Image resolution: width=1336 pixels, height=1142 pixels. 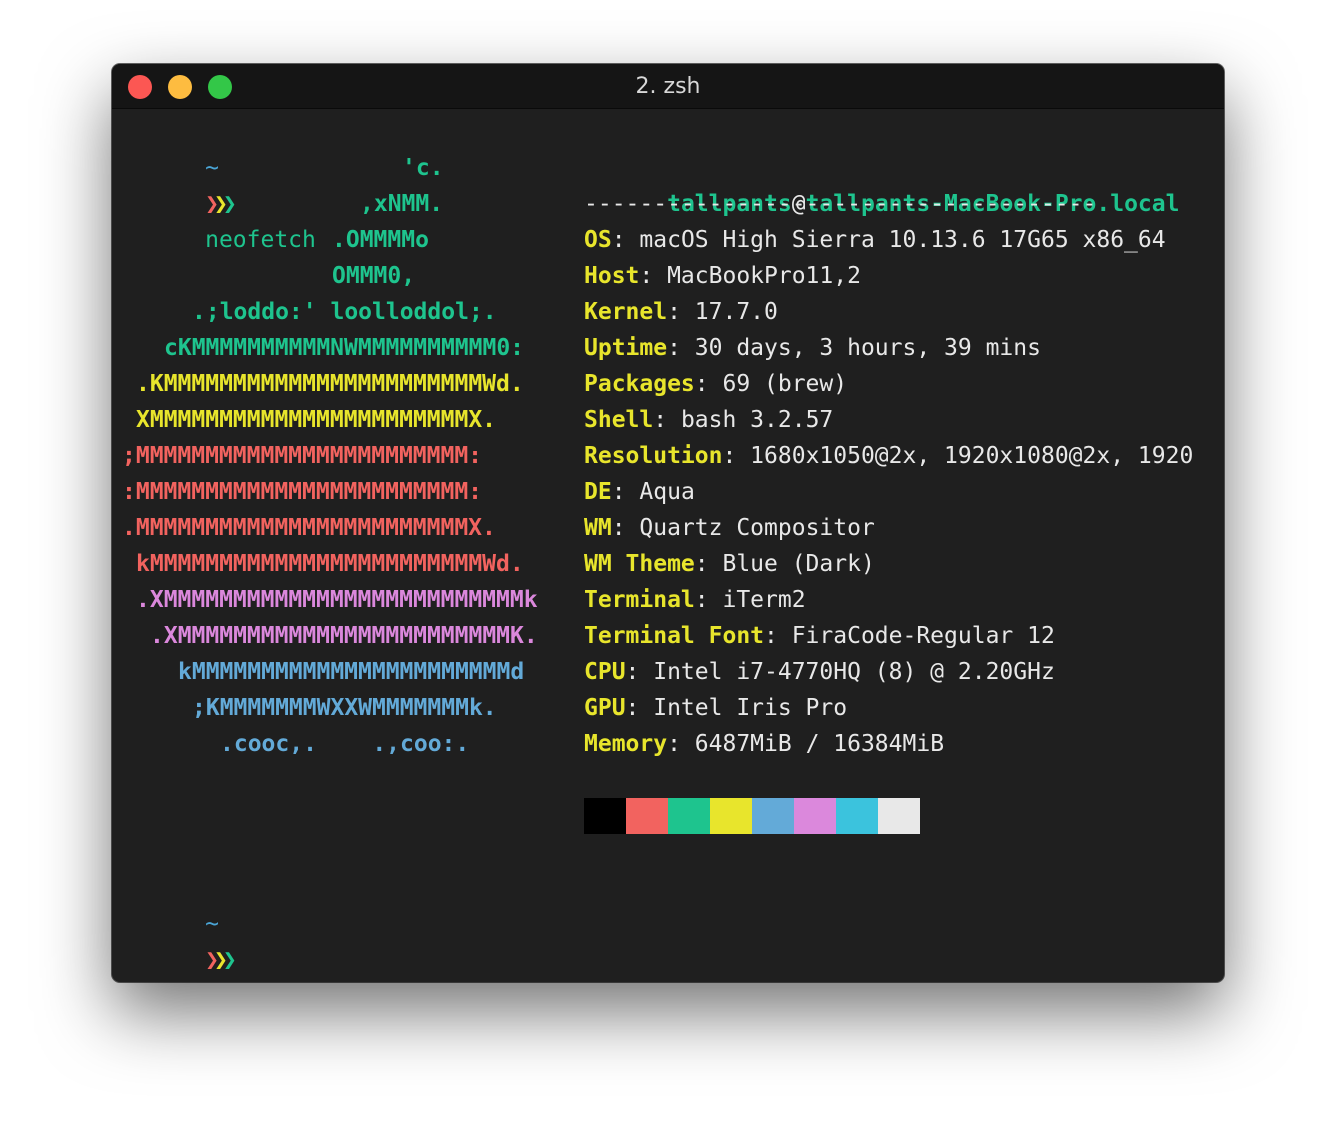 I want to click on info-label: Memory, so click(x=626, y=744).